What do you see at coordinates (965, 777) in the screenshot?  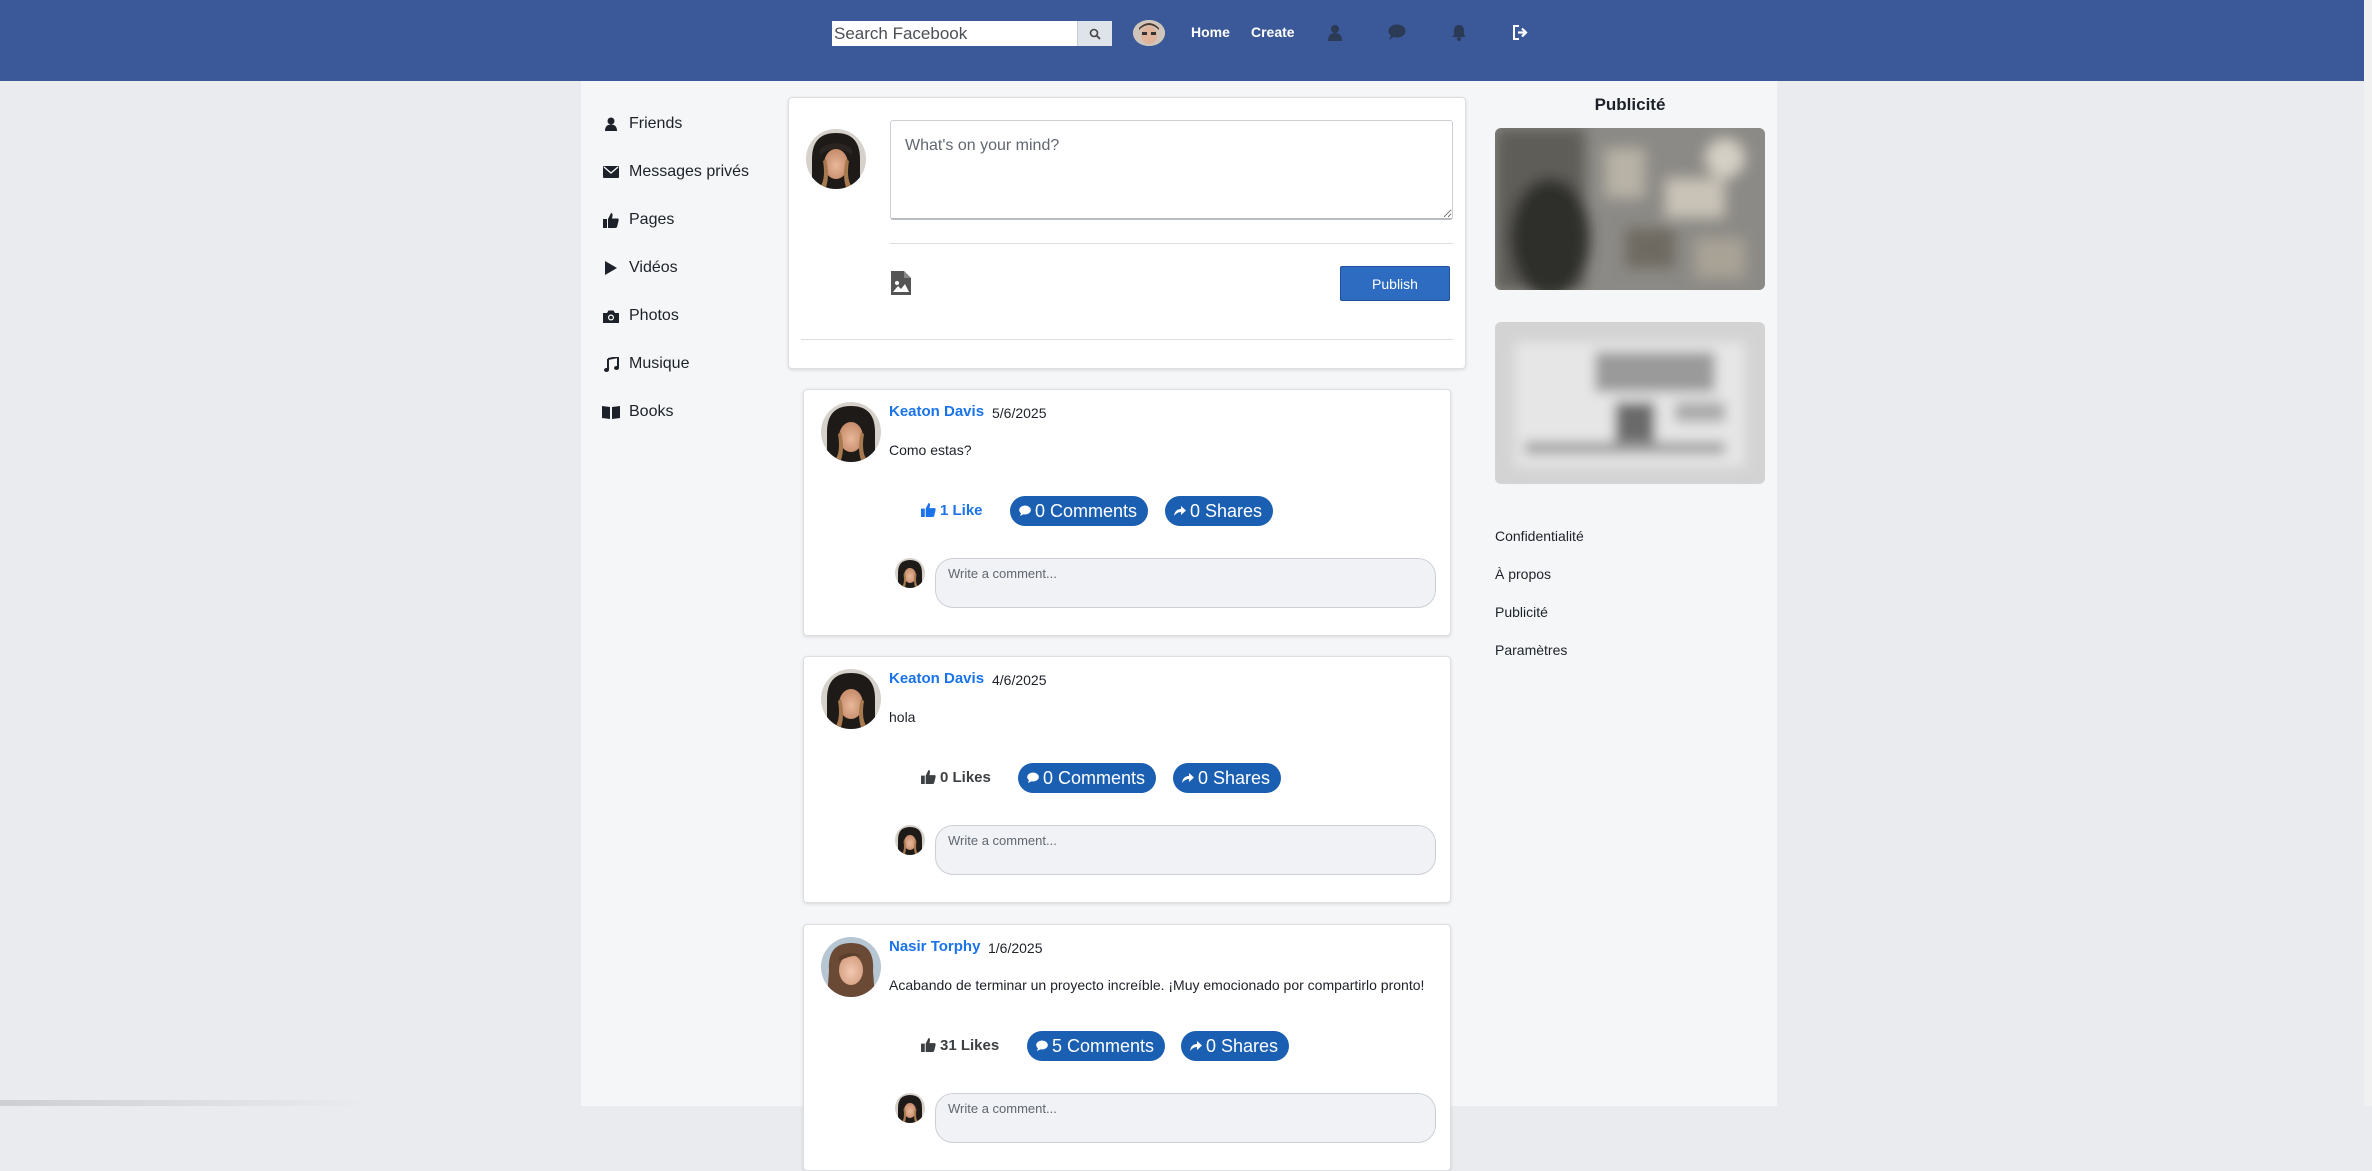 I see `like-count-label: 0 Likes` at bounding box center [965, 777].